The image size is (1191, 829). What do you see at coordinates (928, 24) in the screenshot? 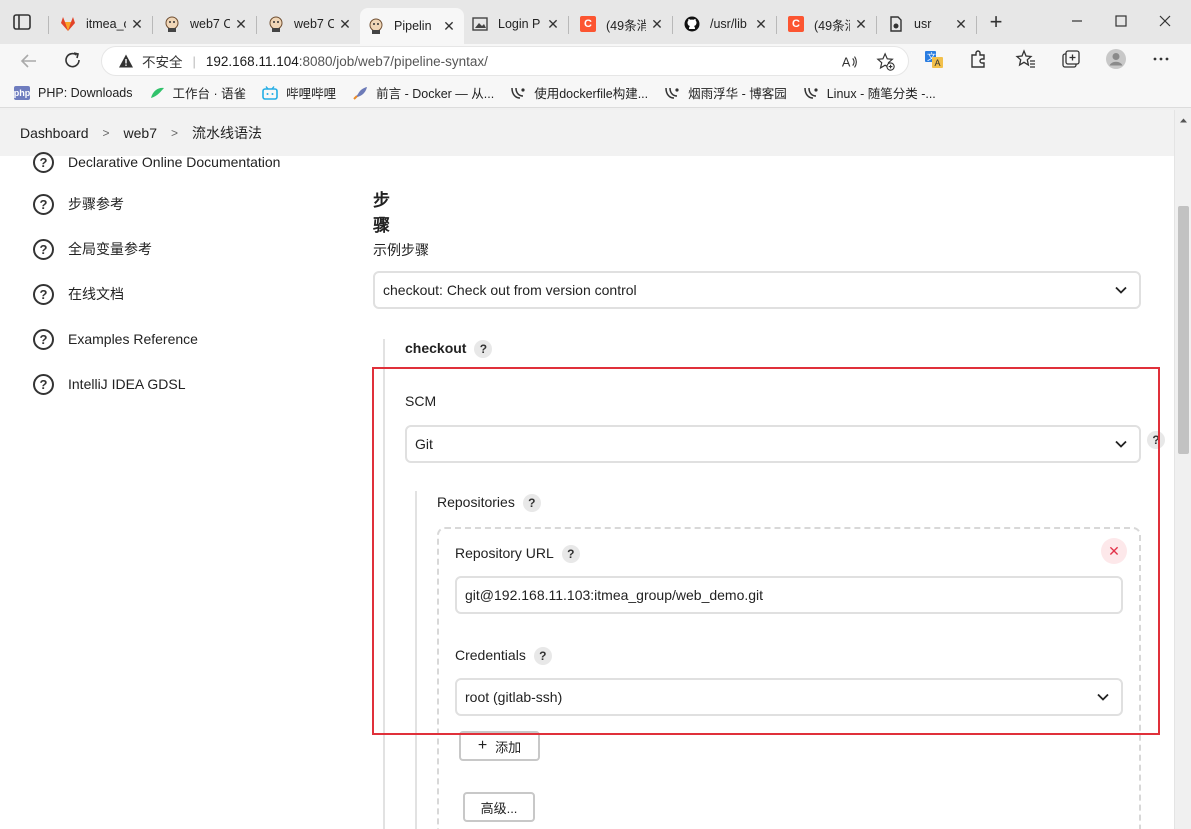
I see `browser-tab: usr ✕` at bounding box center [928, 24].